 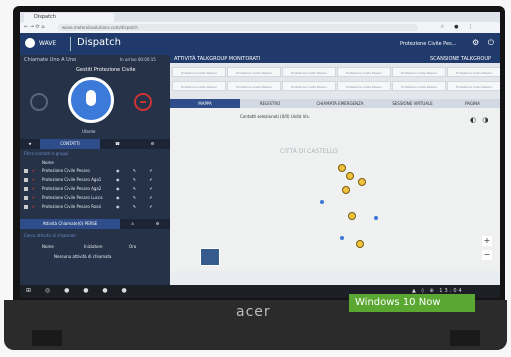 I want to click on activity-tabs: Attività Chiamate(0) PERSE ⚠ ⚙, so click(x=95, y=224).